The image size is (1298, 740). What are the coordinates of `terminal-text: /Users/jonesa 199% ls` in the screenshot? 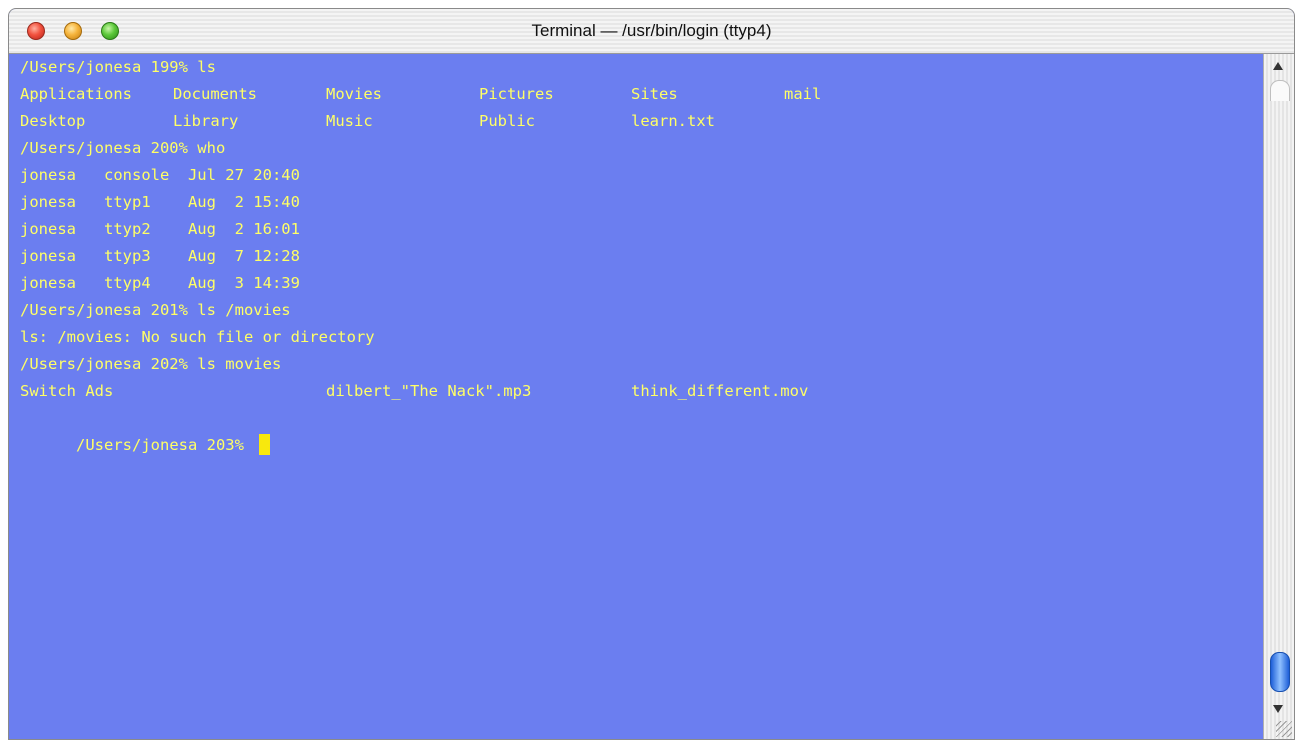 It's located at (118, 67).